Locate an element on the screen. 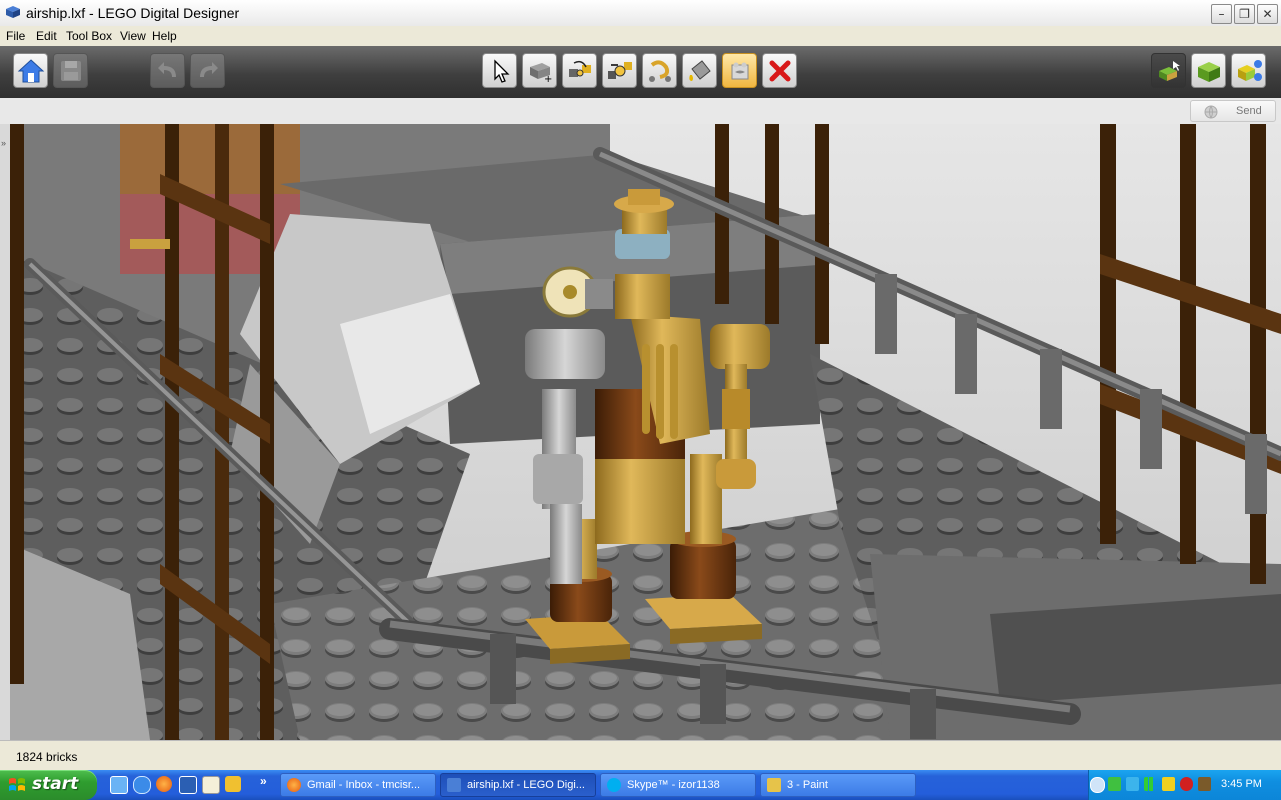 The image size is (1281, 800). tray-alert-icon is located at coordinates (1168, 784).